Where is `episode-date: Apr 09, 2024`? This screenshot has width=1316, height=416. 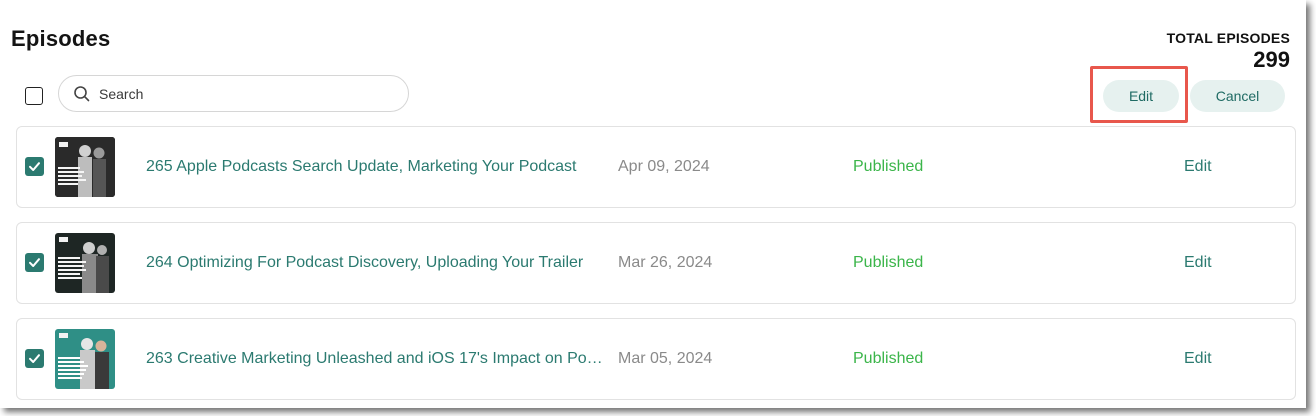
episode-date: Apr 09, 2024 is located at coordinates (664, 166).